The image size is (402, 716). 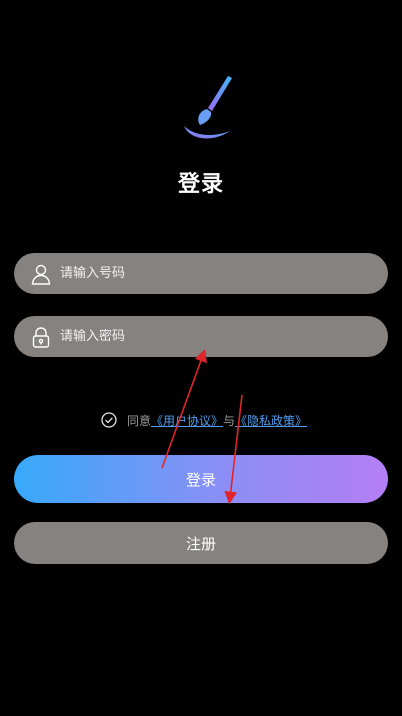 What do you see at coordinates (229, 420) in the screenshot?
I see `agreement-joiner: 与` at bounding box center [229, 420].